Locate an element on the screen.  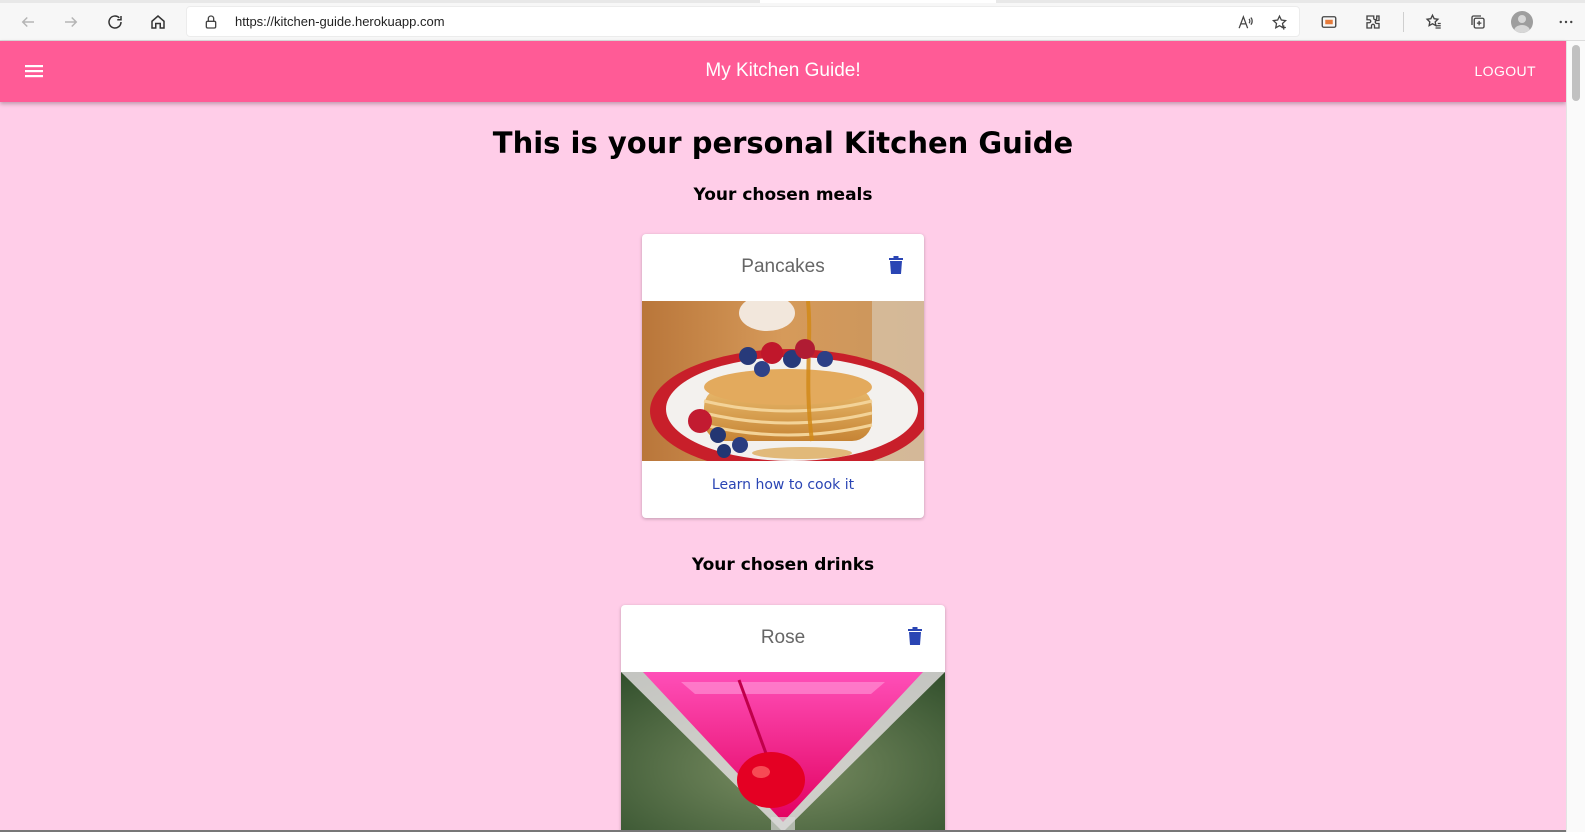
app-bar: My Kitchen Guide! LOGOUT is located at coordinates (783, 71).